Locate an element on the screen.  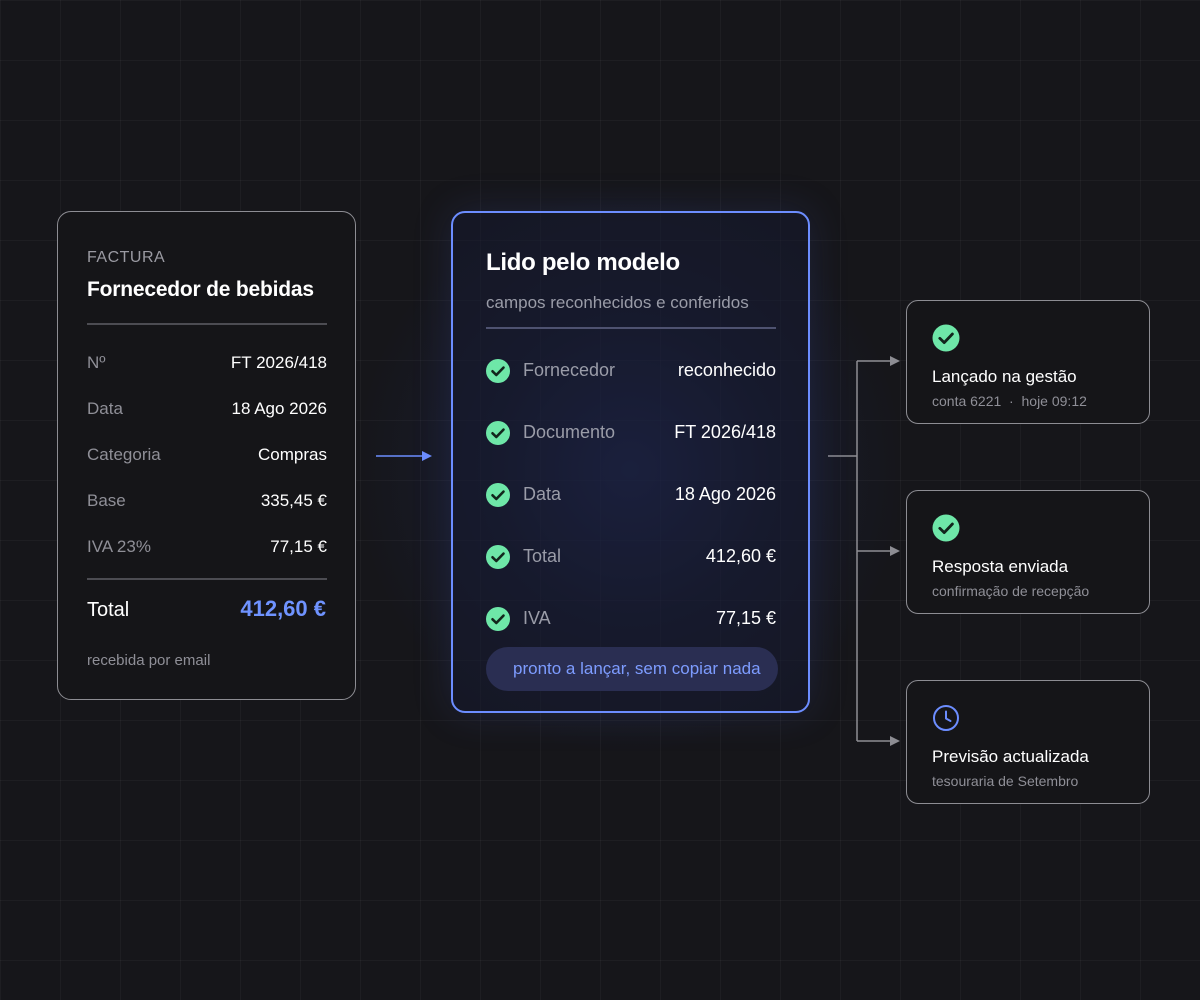
status-pill: pronto a lançar, sem copiar nada is located at coordinates (632, 669).